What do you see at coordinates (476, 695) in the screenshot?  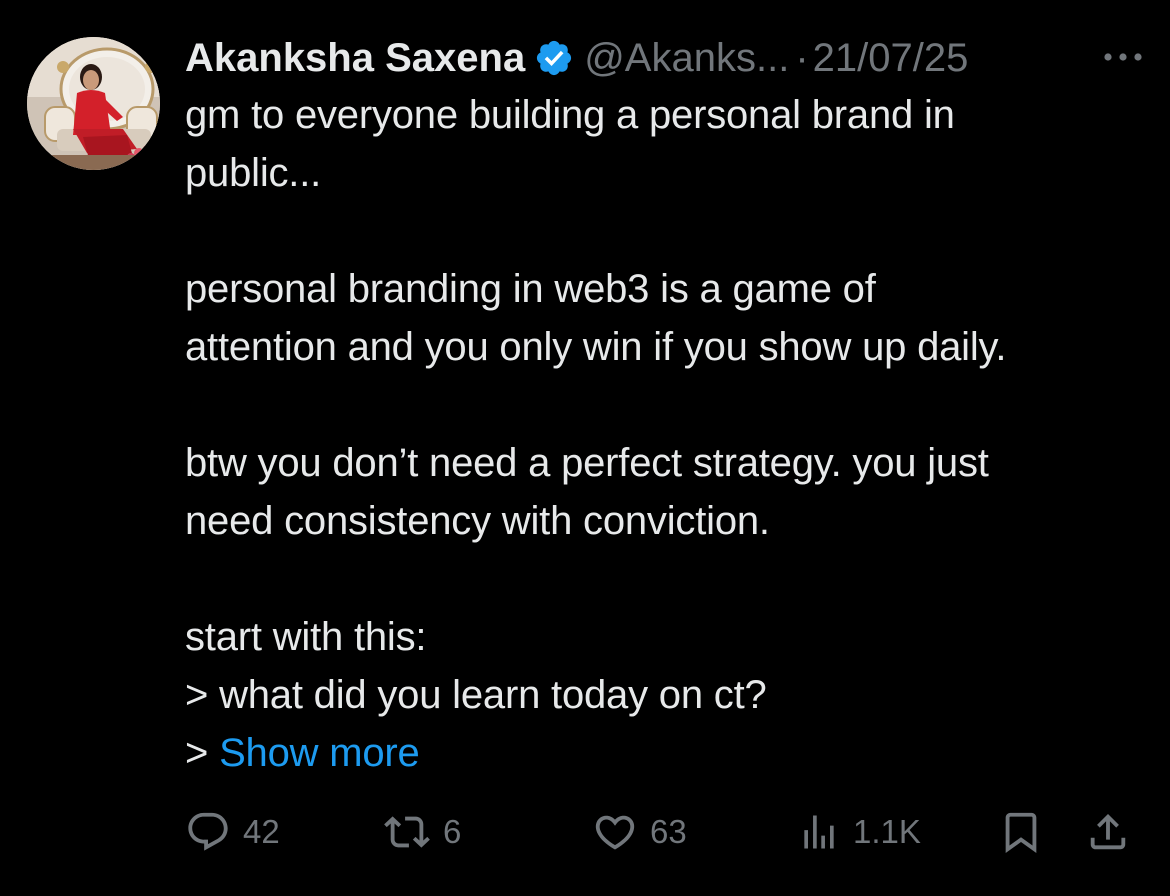 I see `tweet-text-line: > what did you learn today on ct?` at bounding box center [476, 695].